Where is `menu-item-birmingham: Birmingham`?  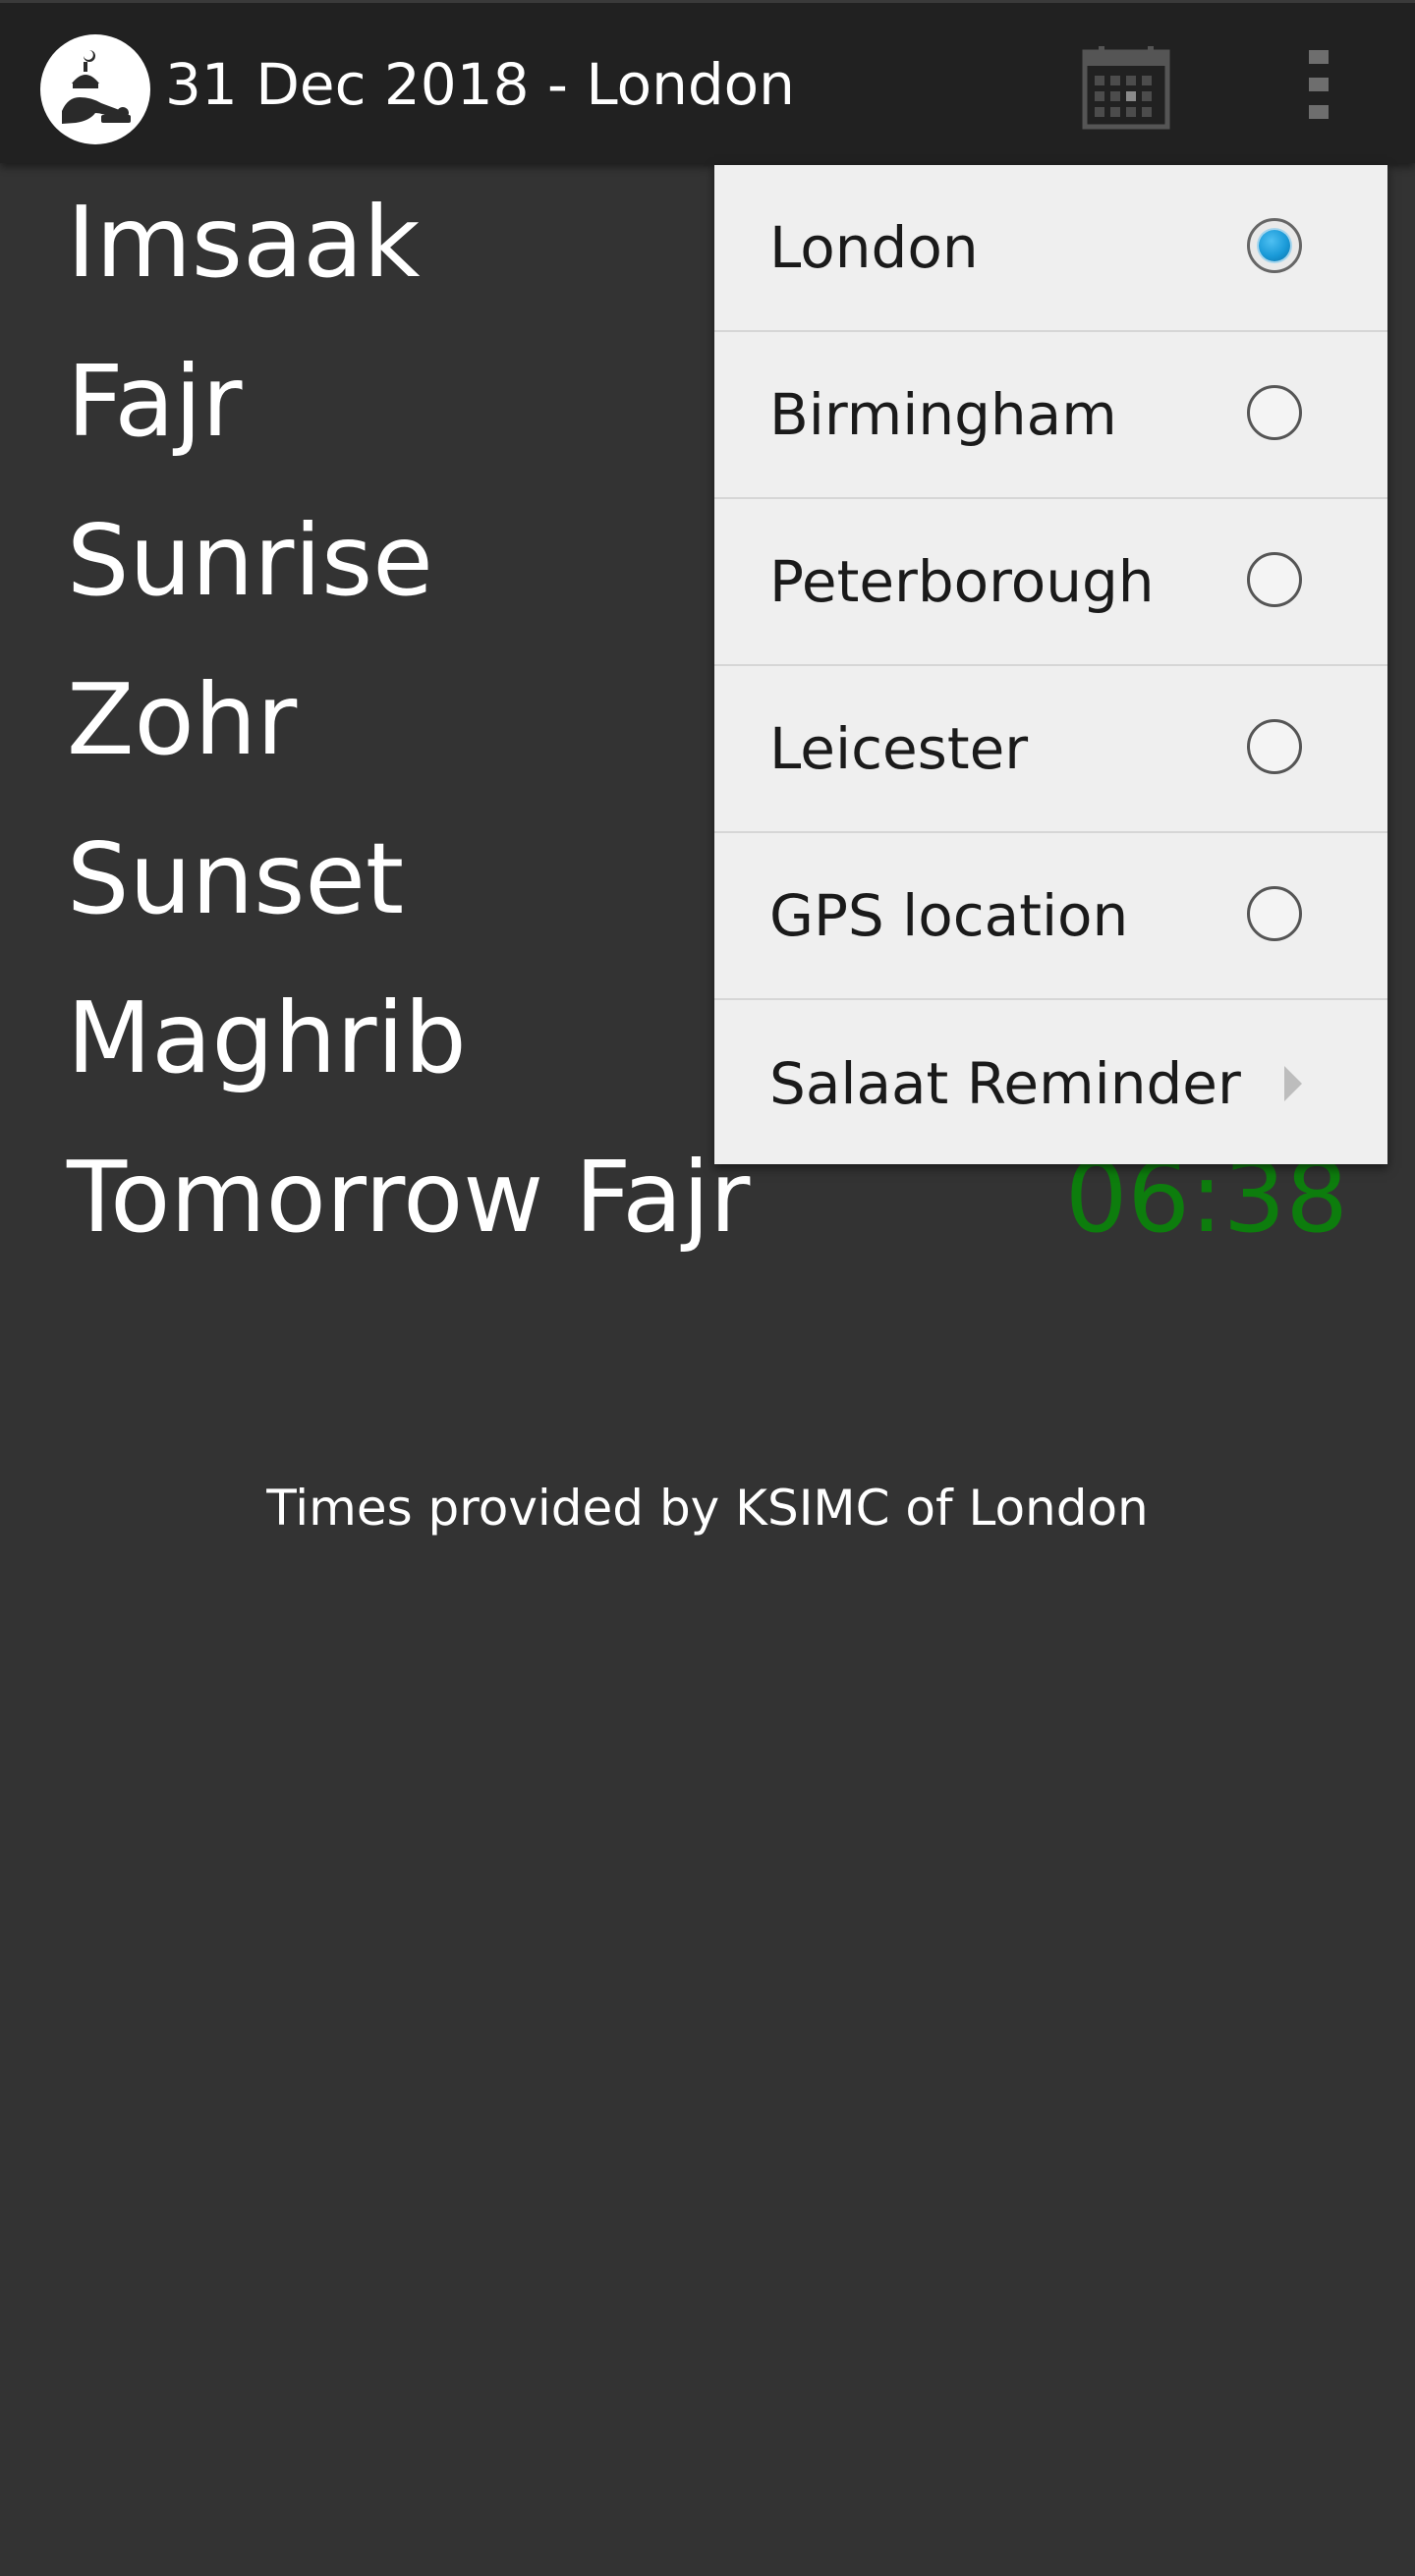
menu-item-birmingham: Birmingham is located at coordinates (1050, 415).